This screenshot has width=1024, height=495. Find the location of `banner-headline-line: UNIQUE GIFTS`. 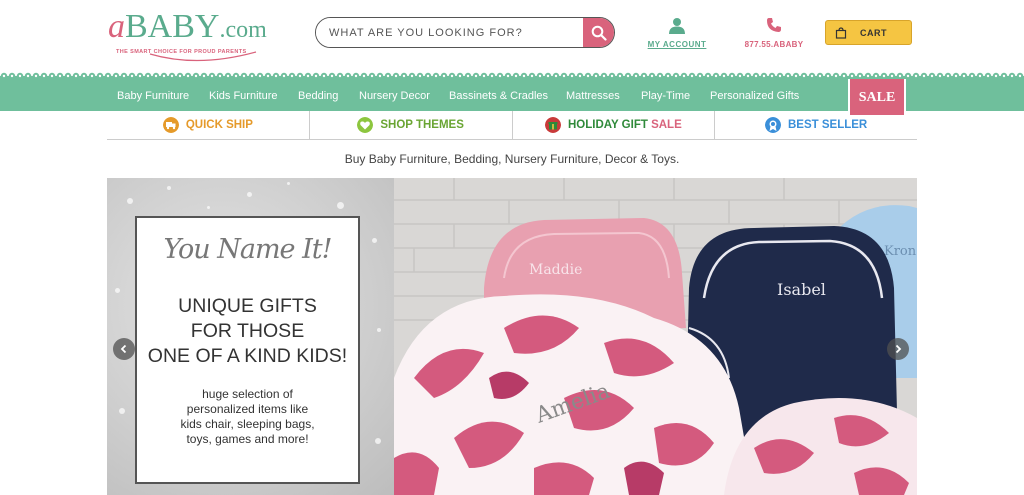

banner-headline-line: UNIQUE GIFTS is located at coordinates (247, 306).